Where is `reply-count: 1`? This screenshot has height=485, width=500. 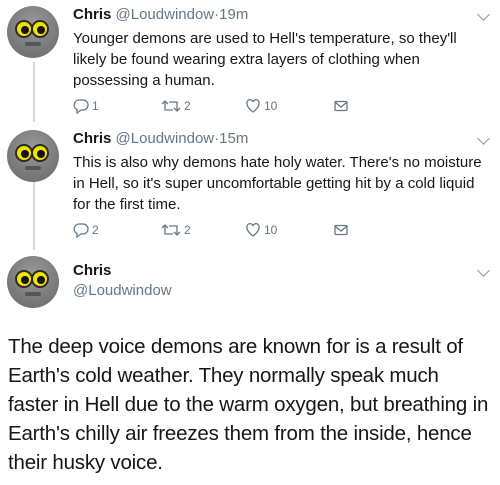
reply-count: 1 is located at coordinates (95, 106).